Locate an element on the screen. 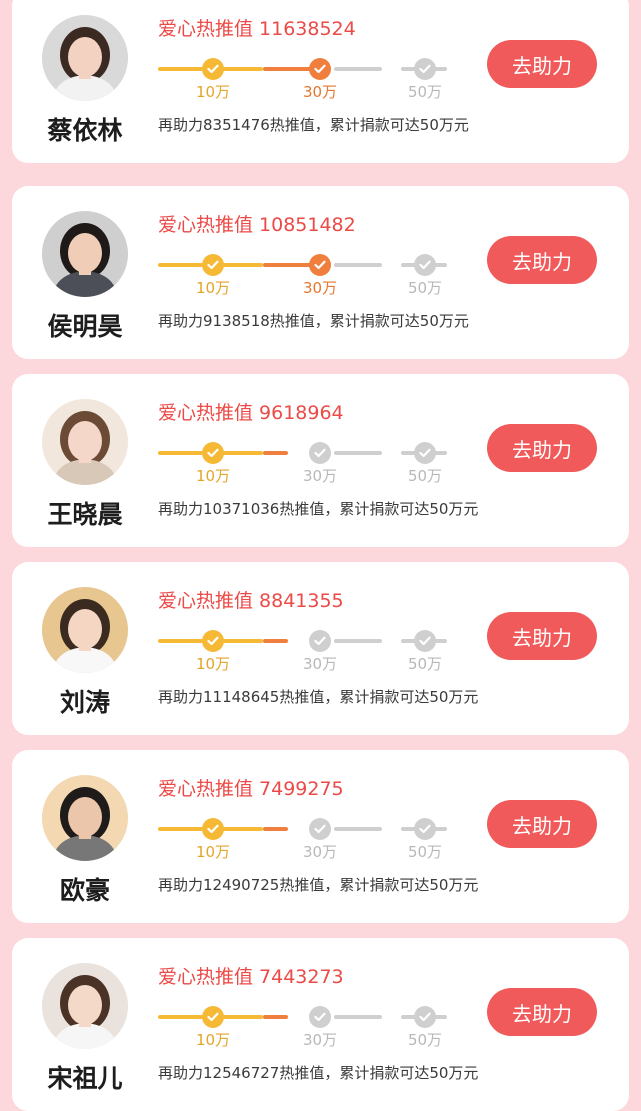 Image resolution: width=641 pixels, height=1111 pixels. heat-value-line: 爱心热推值 10851482 is located at coordinates (260, 223).